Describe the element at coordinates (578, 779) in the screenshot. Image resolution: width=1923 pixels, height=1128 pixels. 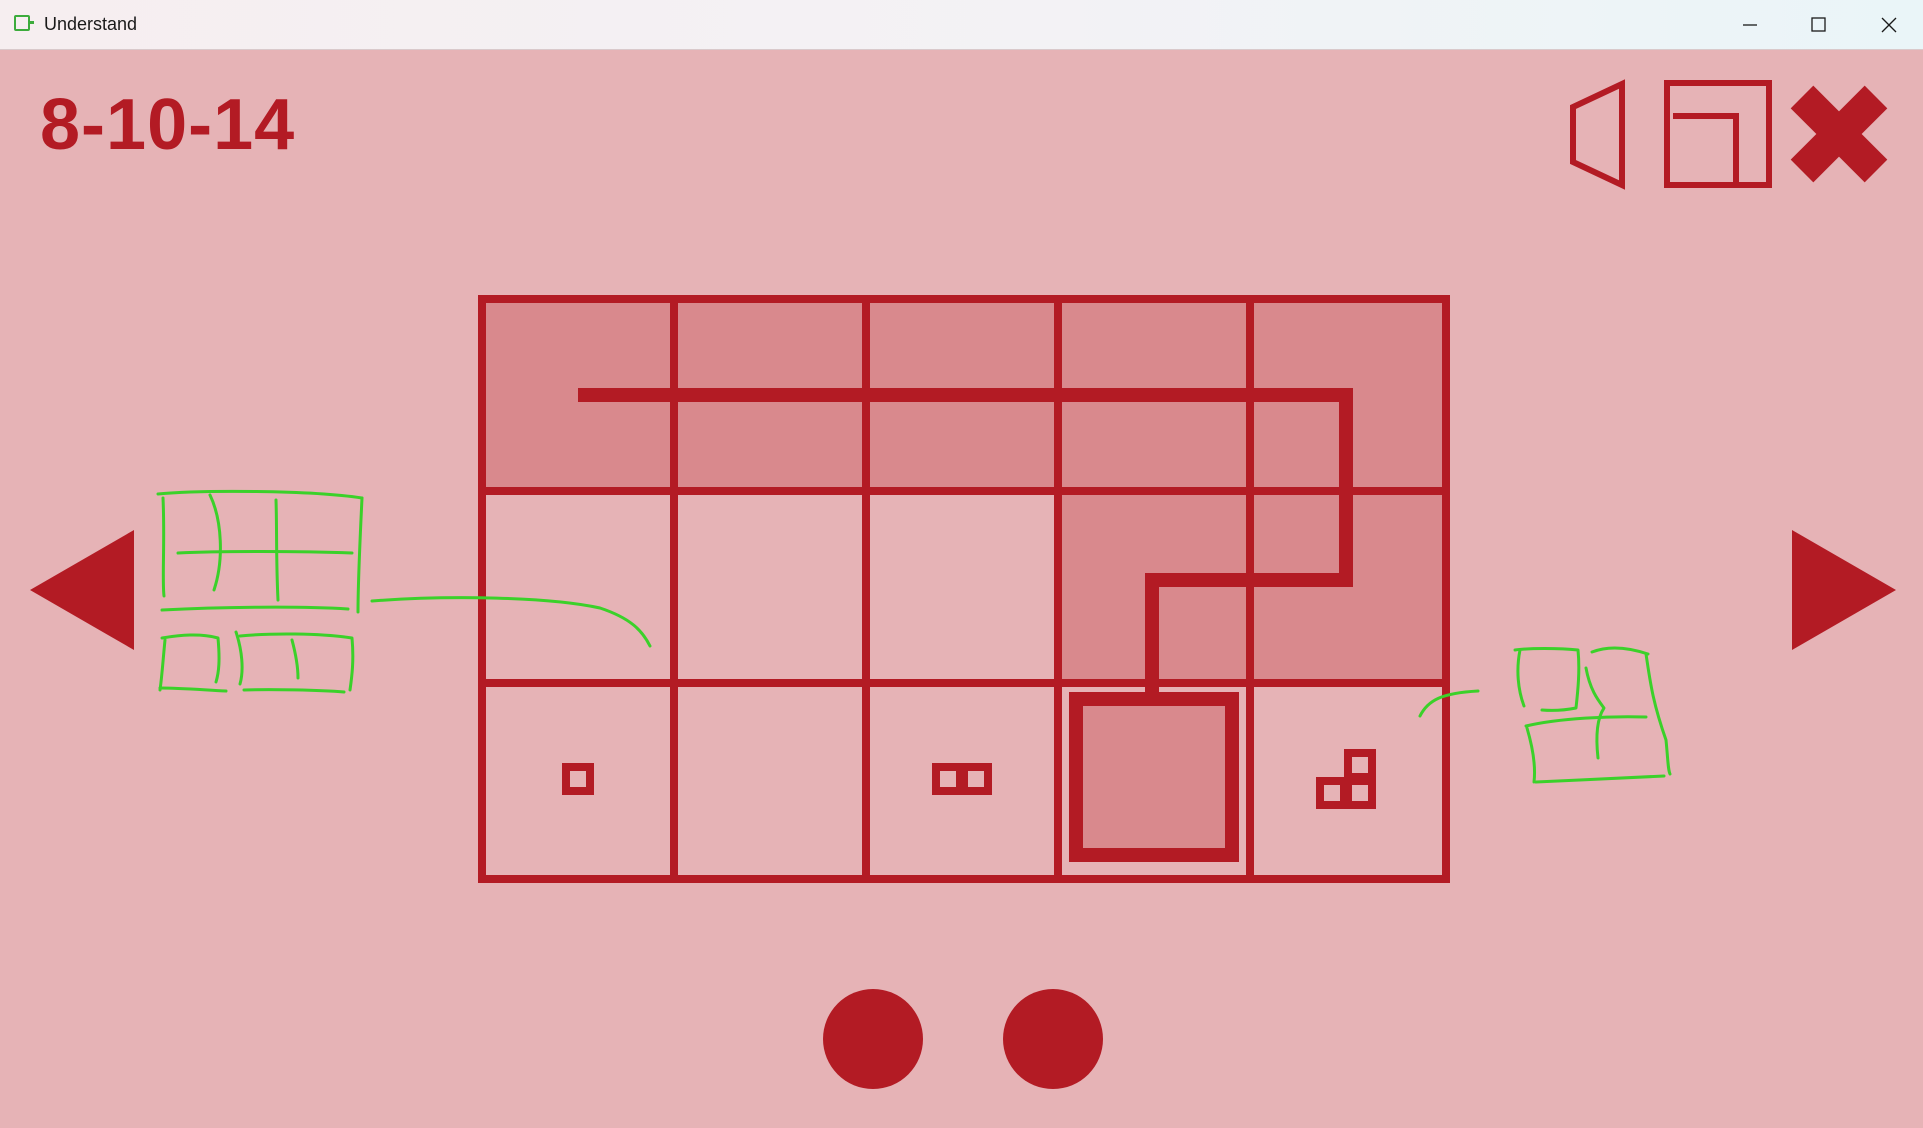
I see `grid-cell-r2-c0` at that location.